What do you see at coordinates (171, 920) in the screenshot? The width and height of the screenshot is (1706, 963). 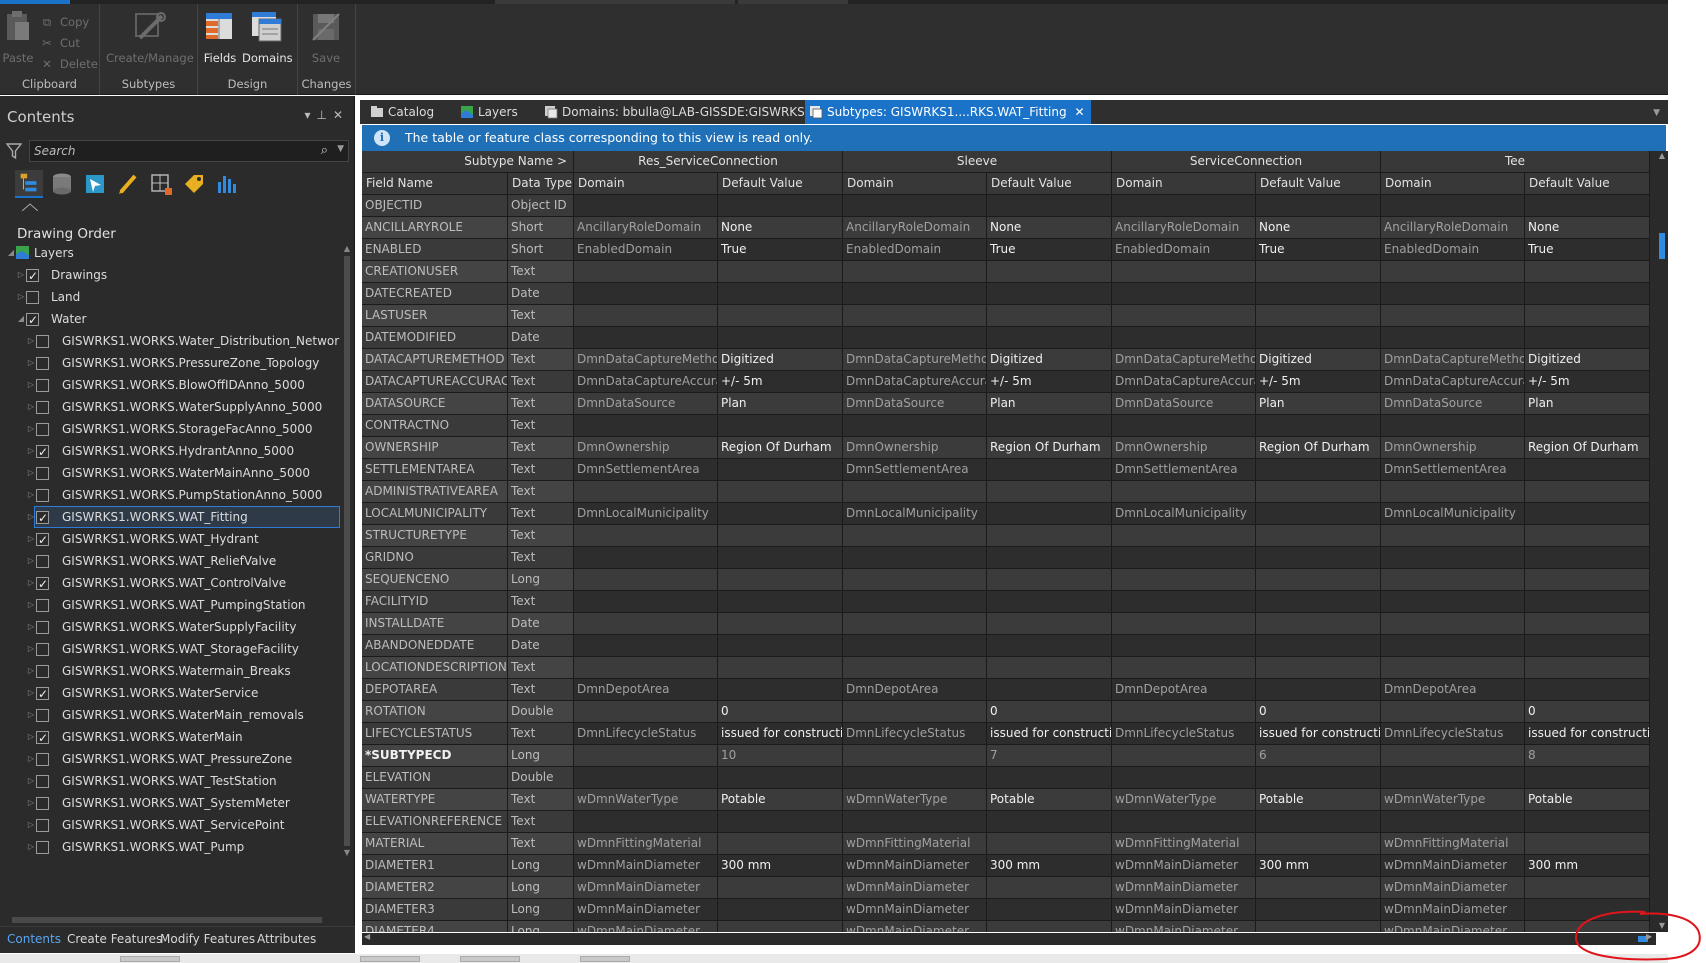 I see `contents-horizontal-scrollbar` at bounding box center [171, 920].